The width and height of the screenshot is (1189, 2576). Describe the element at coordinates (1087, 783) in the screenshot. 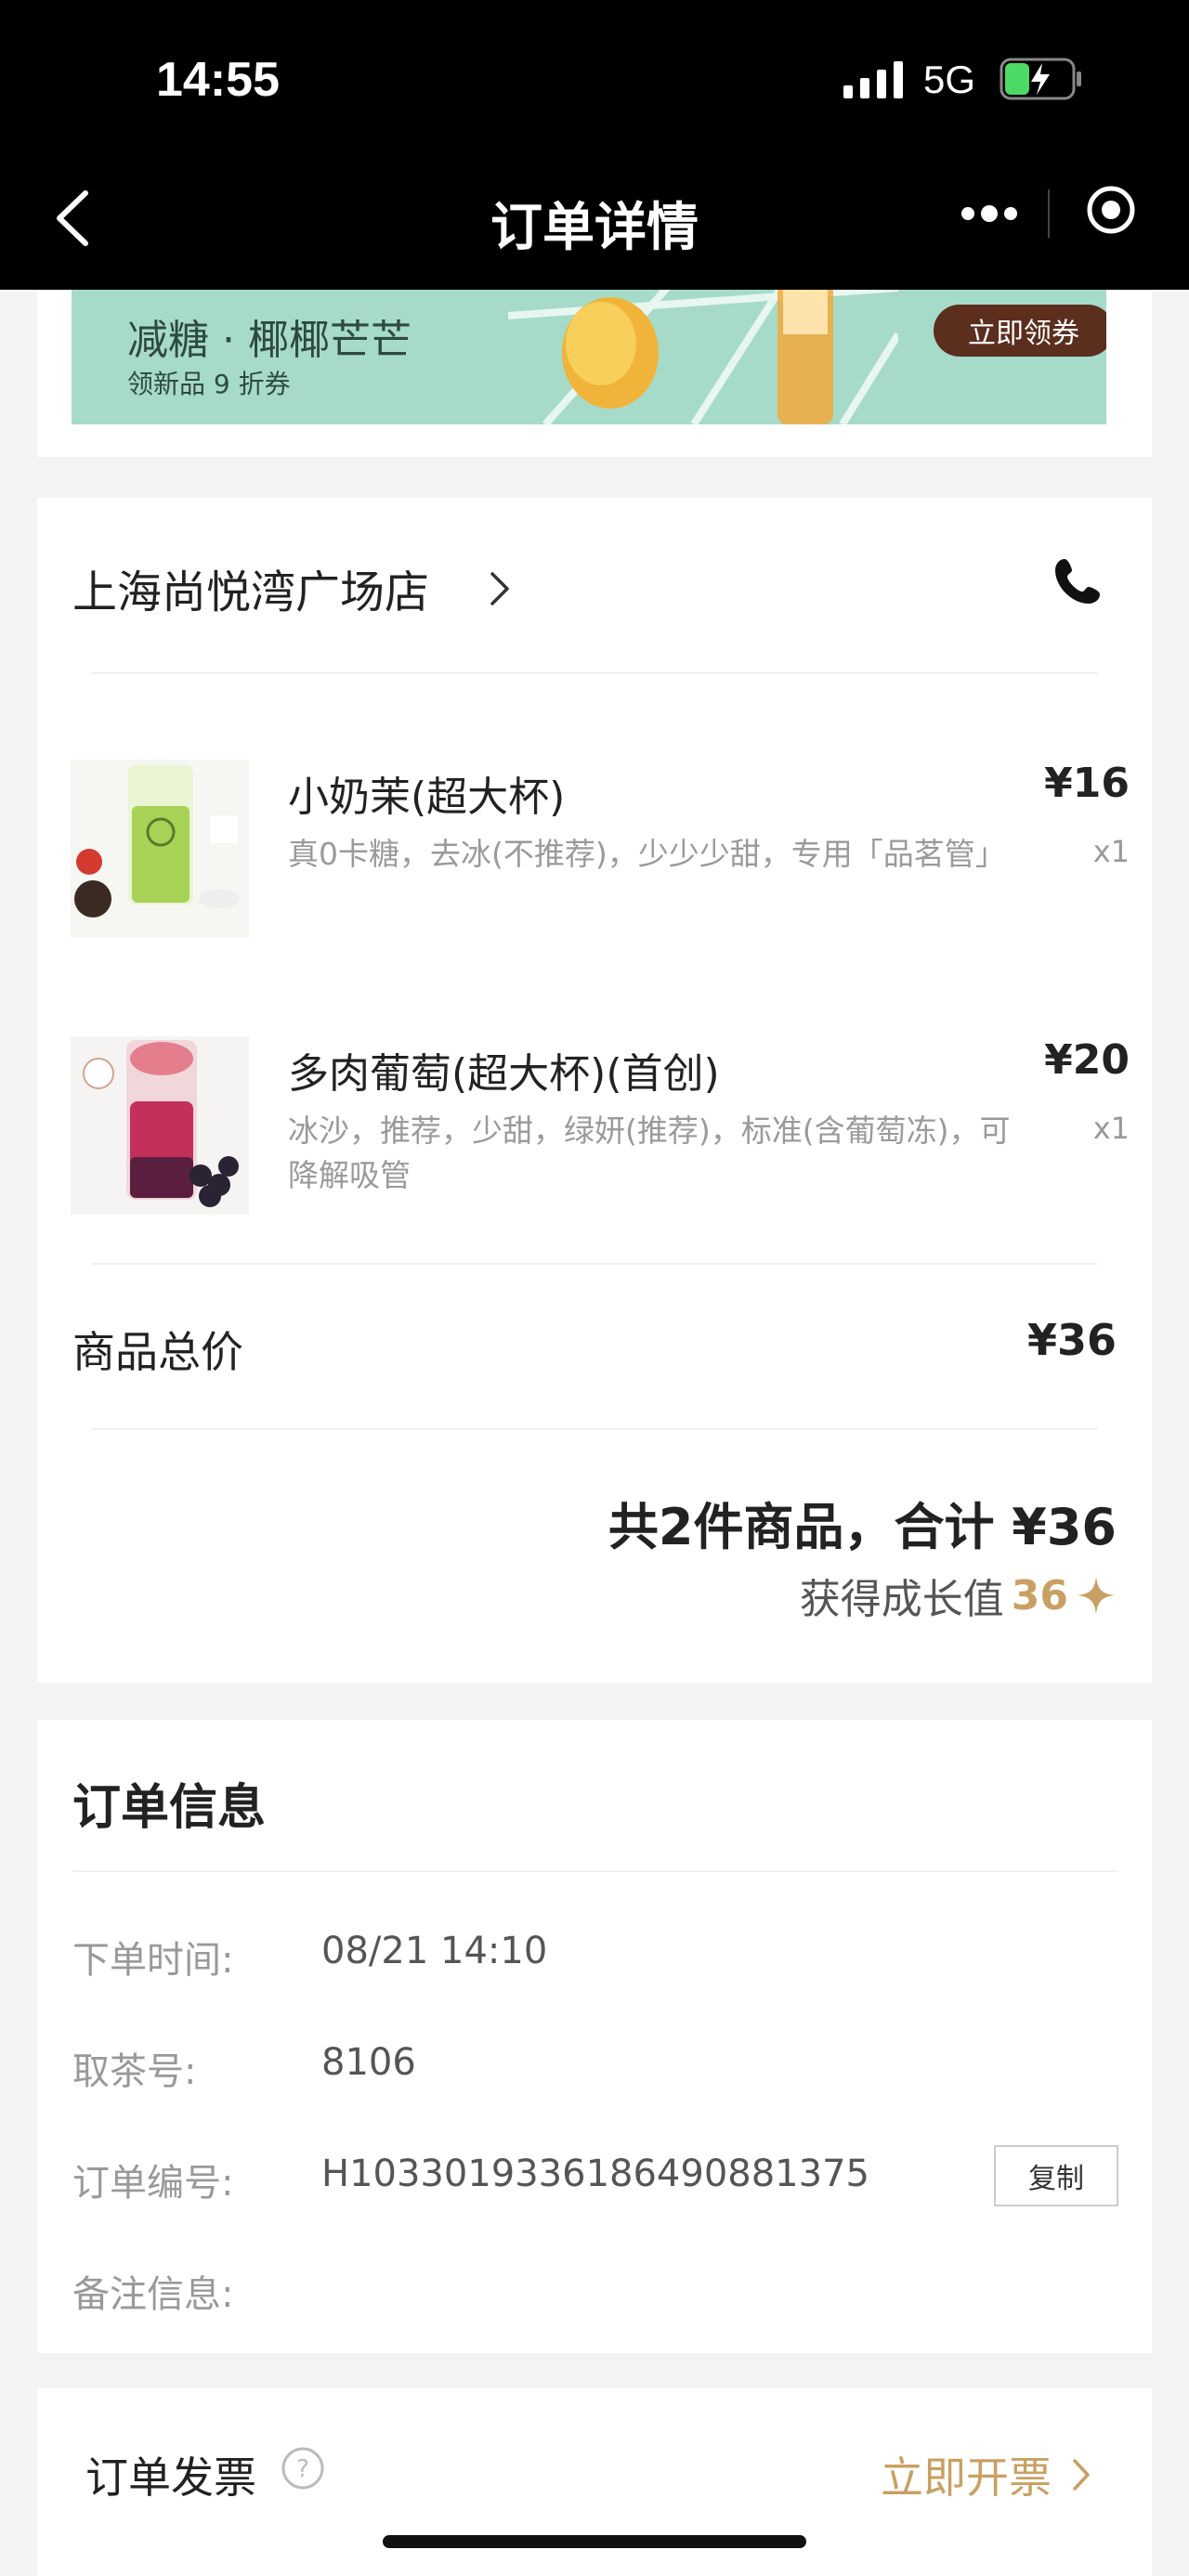

I see `product-price: ¥16` at that location.